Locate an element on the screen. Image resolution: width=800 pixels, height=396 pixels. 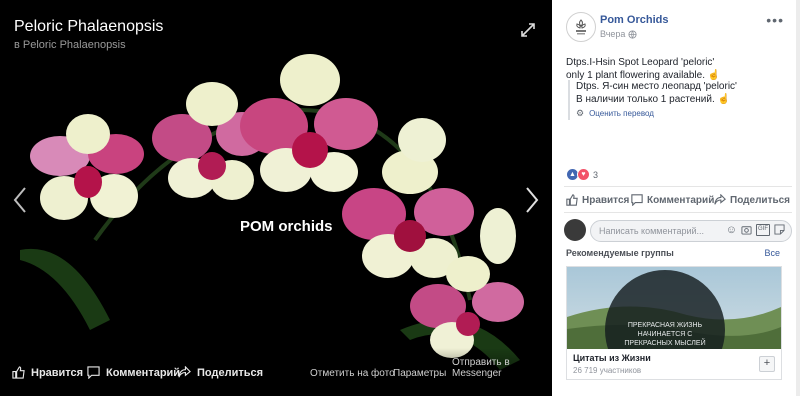
recommended-groups-title: Рекомендуемые группы is located at coordinates (620, 253).